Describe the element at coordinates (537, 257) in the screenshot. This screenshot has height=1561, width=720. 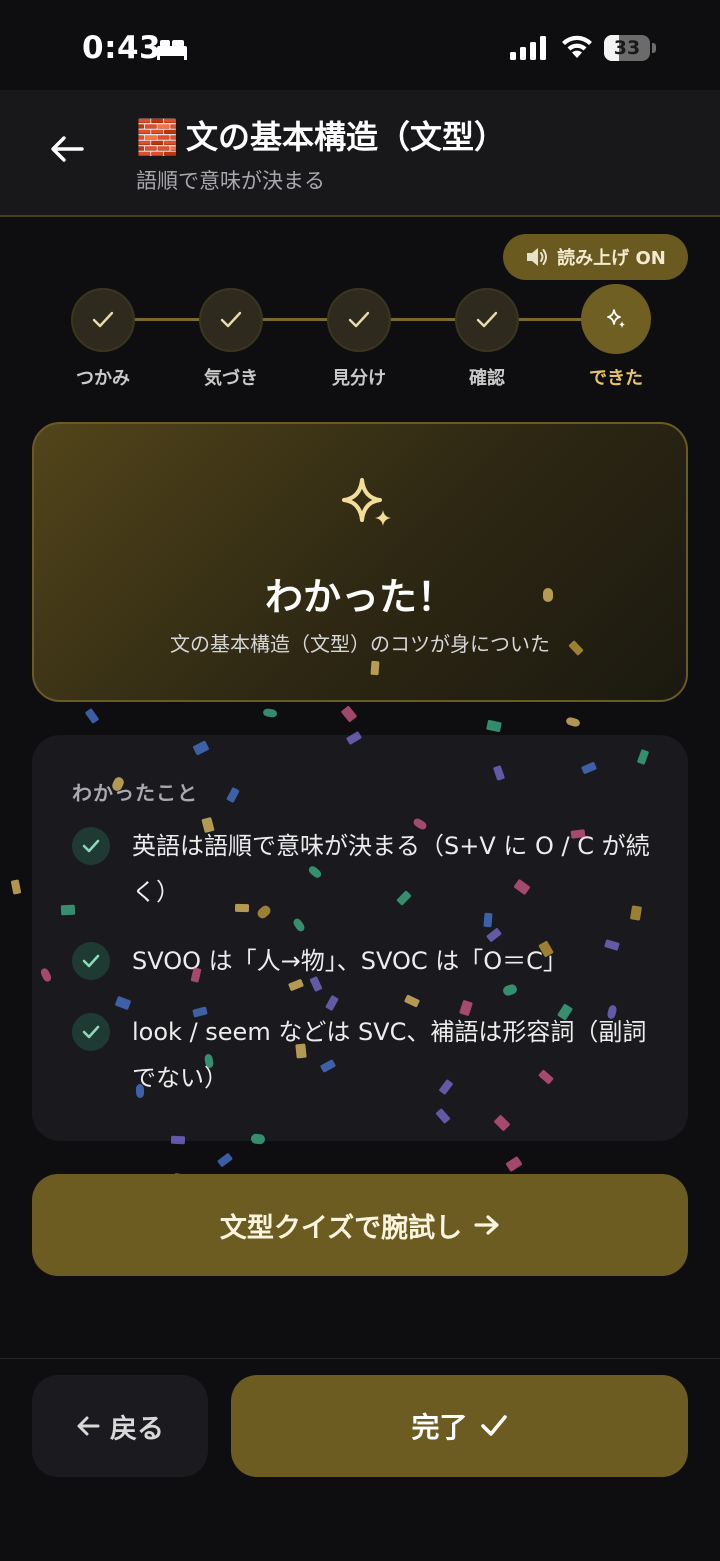
I see `speaker-icon` at that location.